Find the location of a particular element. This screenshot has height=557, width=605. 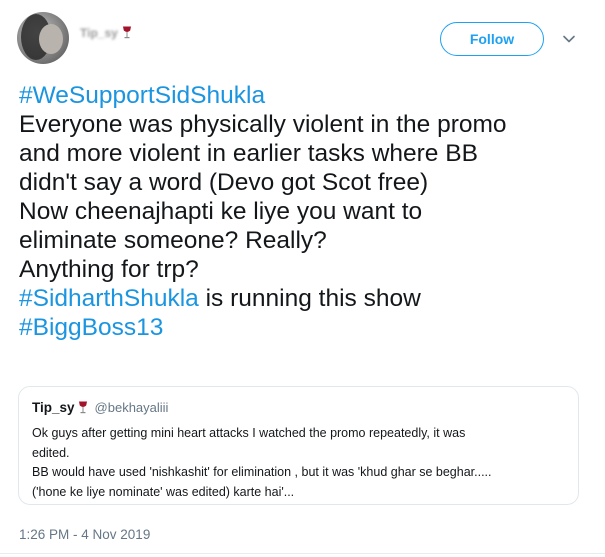

avatar-face is located at coordinates (51, 39).